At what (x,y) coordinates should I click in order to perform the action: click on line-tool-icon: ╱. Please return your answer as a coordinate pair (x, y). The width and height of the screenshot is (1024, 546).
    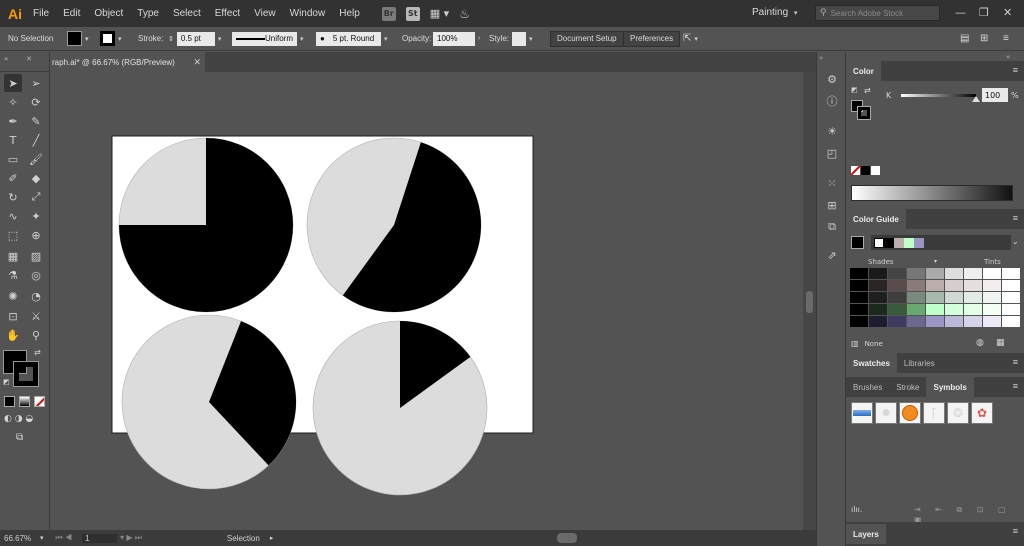
    Looking at the image, I should click on (36, 140).